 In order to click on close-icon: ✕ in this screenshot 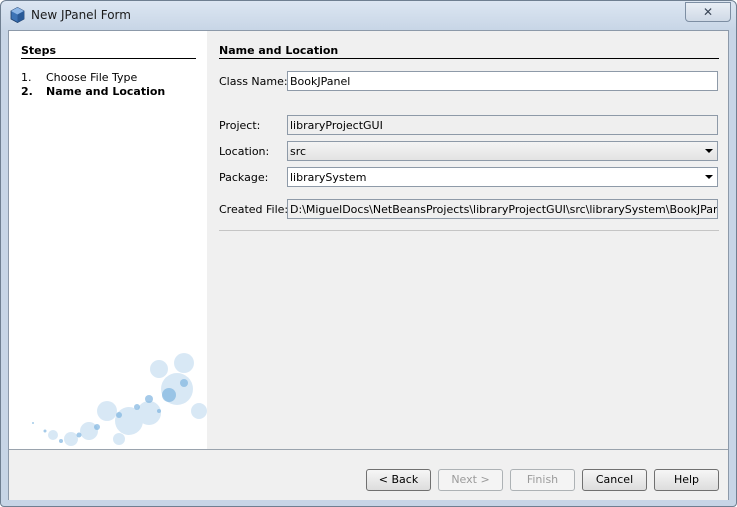, I will do `click(708, 12)`.